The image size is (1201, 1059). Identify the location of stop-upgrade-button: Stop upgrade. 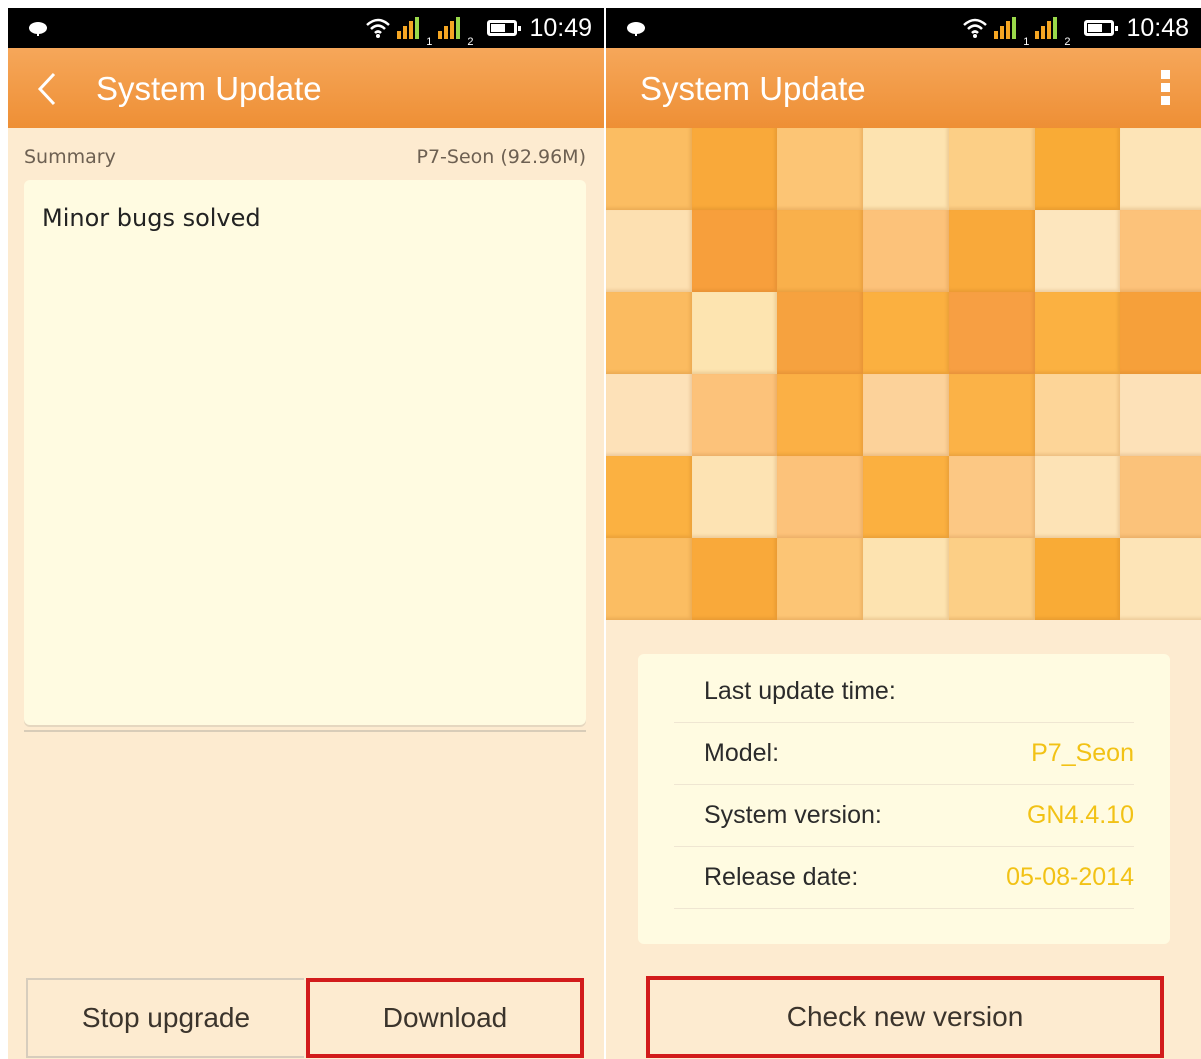
(165, 1018).